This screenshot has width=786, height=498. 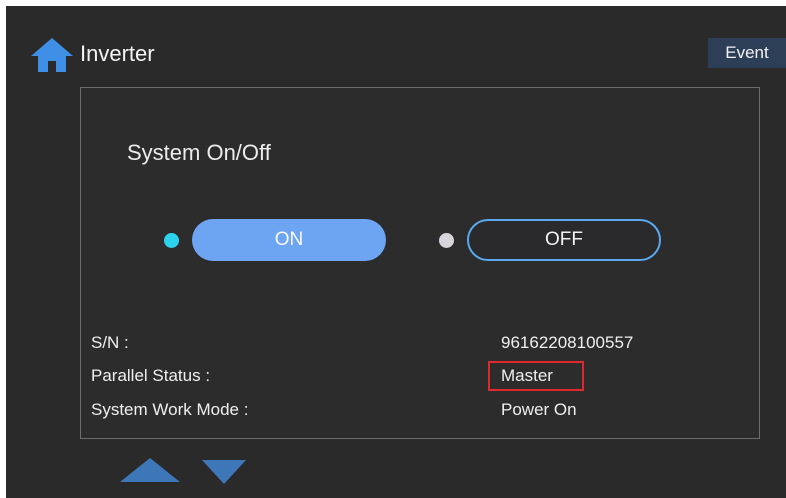 What do you see at coordinates (171, 240) in the screenshot?
I see `on-indicator-dot` at bounding box center [171, 240].